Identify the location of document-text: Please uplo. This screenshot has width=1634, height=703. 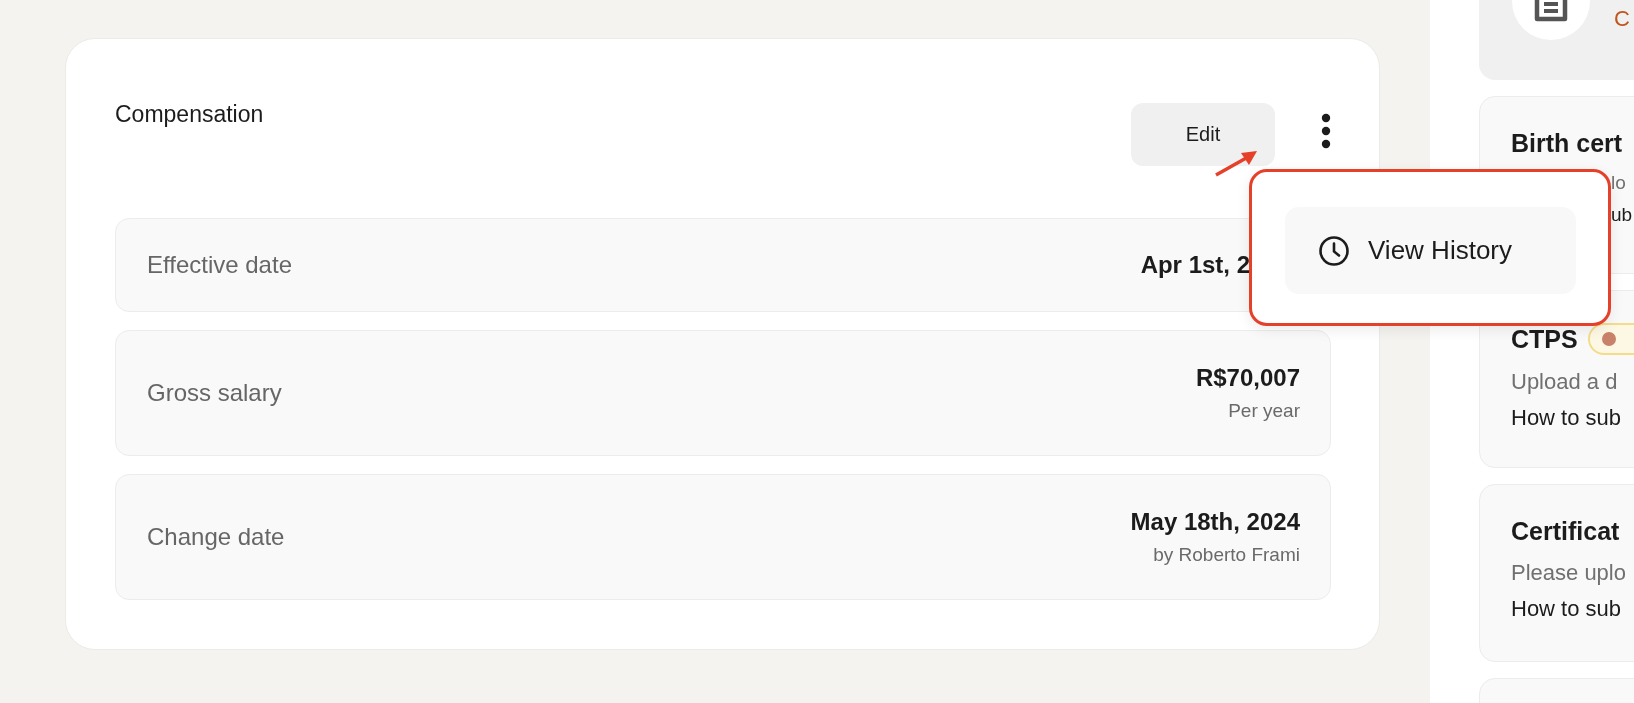
(1569, 573).